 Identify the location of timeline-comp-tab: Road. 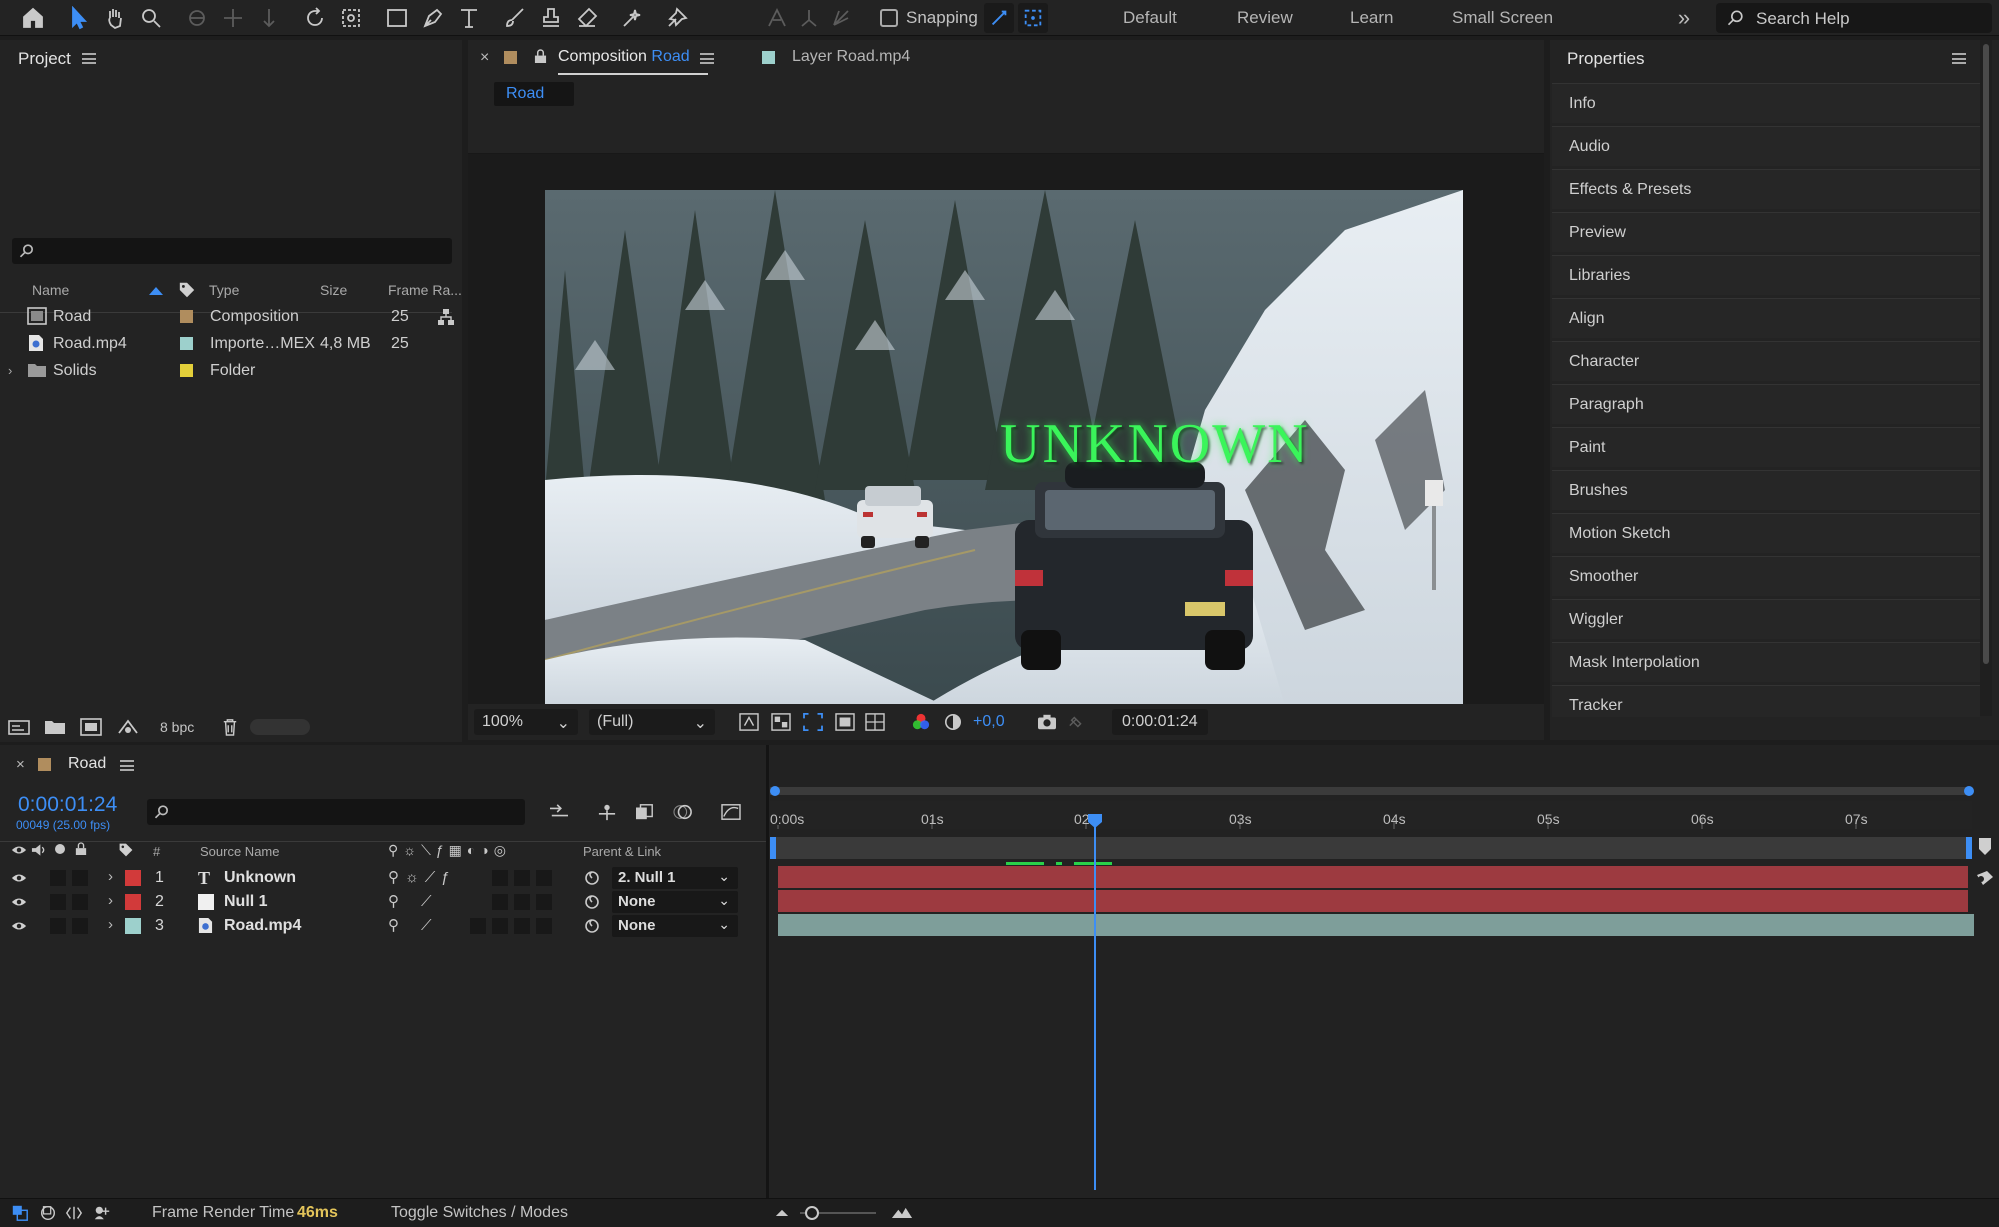
(87, 764).